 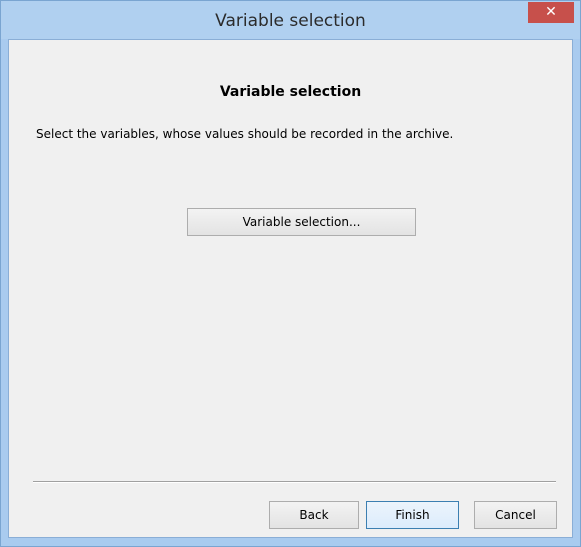 What do you see at coordinates (412, 515) in the screenshot?
I see `finish-button: Finish` at bounding box center [412, 515].